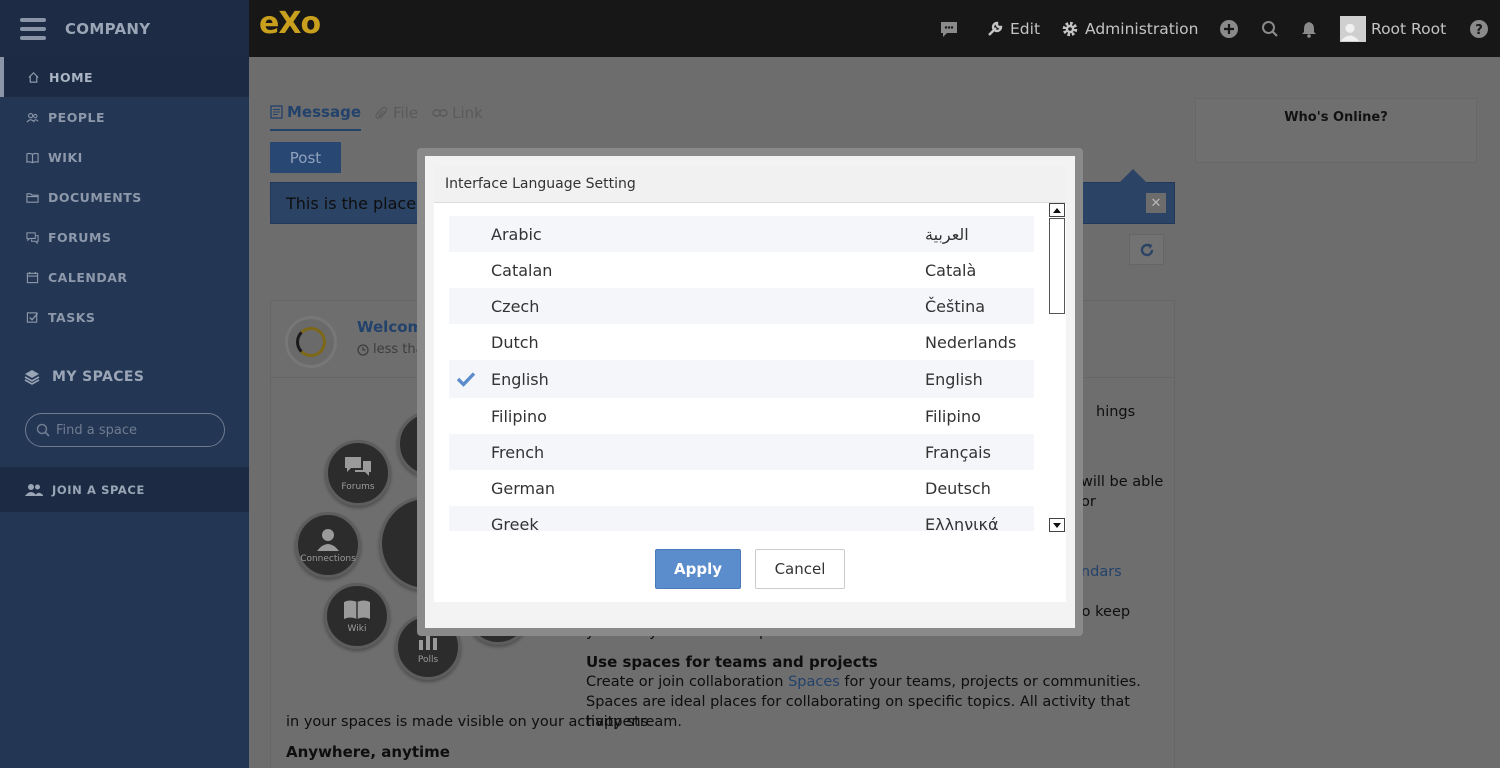 This screenshot has width=1500, height=768. Describe the element at coordinates (124, 117) in the screenshot. I see `sidebar-item-people: PEOPLE` at that location.